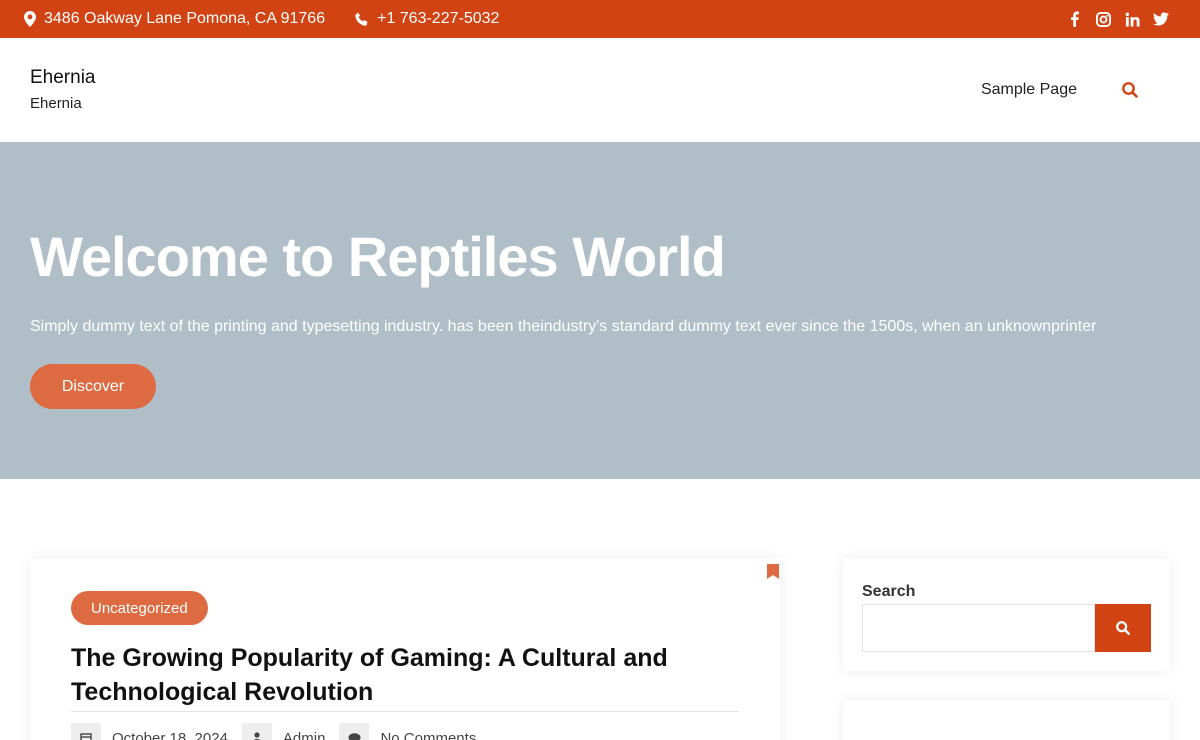  What do you see at coordinates (1074, 19) in the screenshot?
I see `facebook-icon` at bounding box center [1074, 19].